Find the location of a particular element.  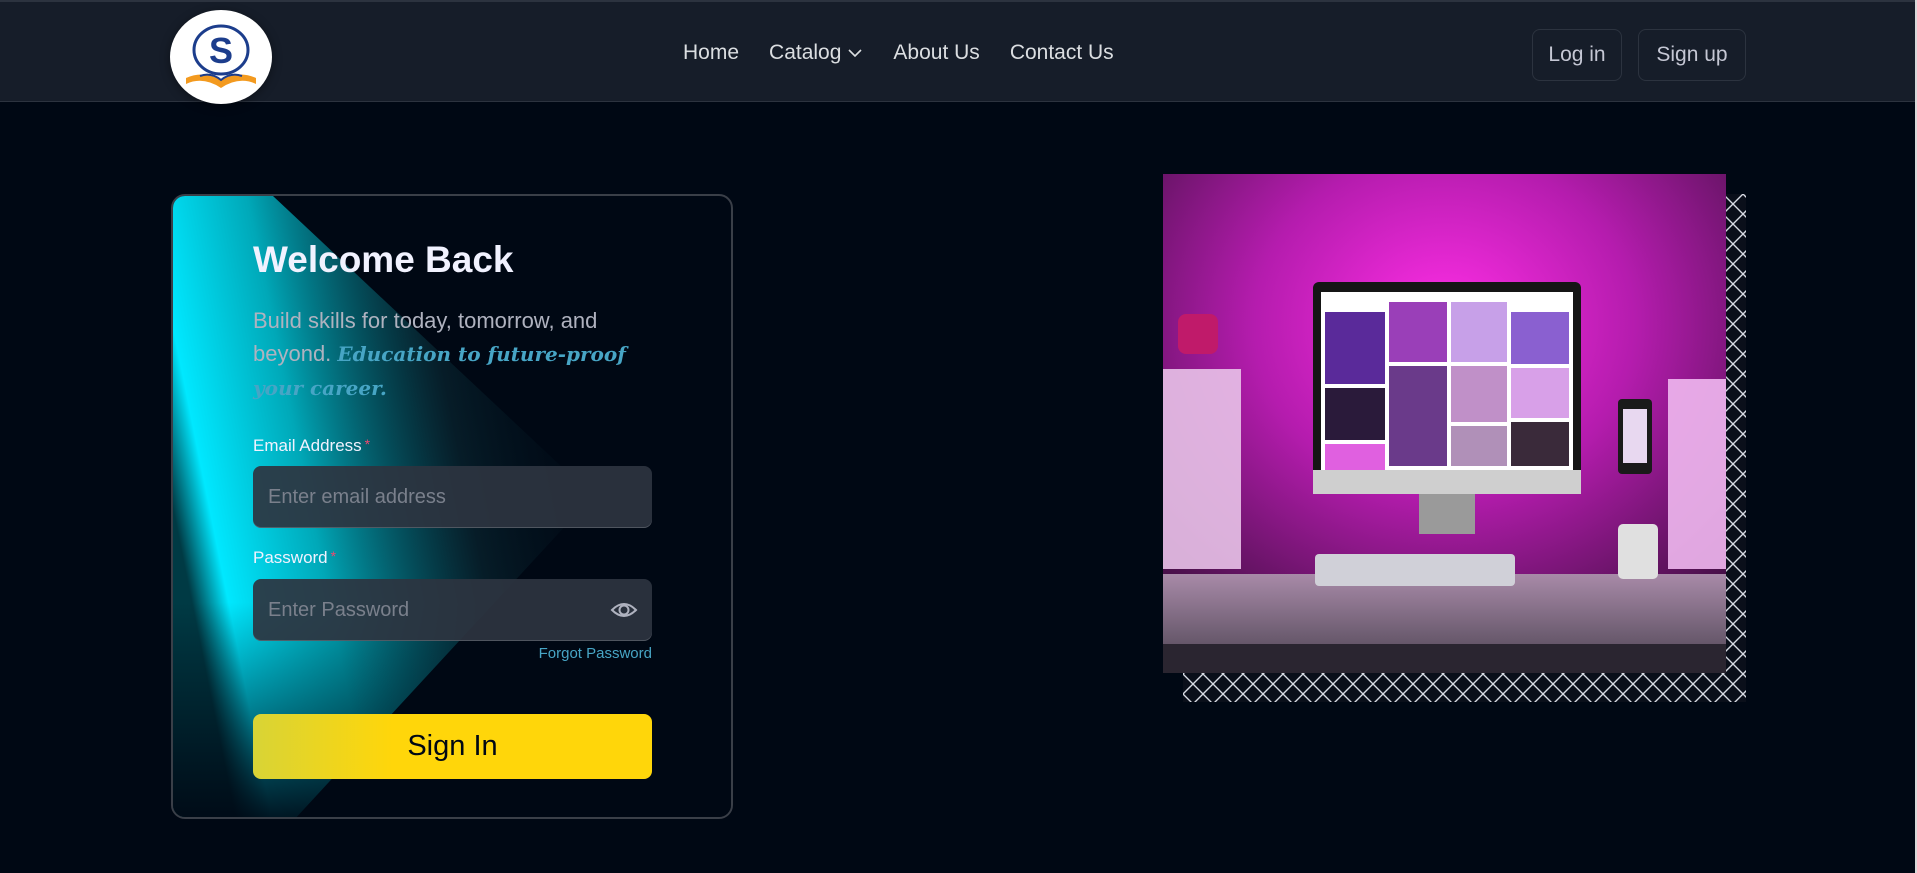

nav-home-label: Home is located at coordinates (711, 52).